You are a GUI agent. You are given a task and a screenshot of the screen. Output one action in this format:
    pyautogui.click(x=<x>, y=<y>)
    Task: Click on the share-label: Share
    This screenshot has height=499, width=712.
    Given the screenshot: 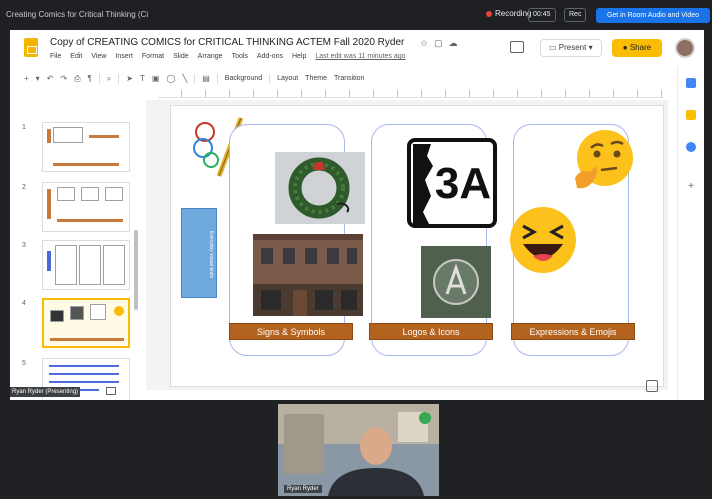 What is the action you would take?
    pyautogui.click(x=640, y=47)
    